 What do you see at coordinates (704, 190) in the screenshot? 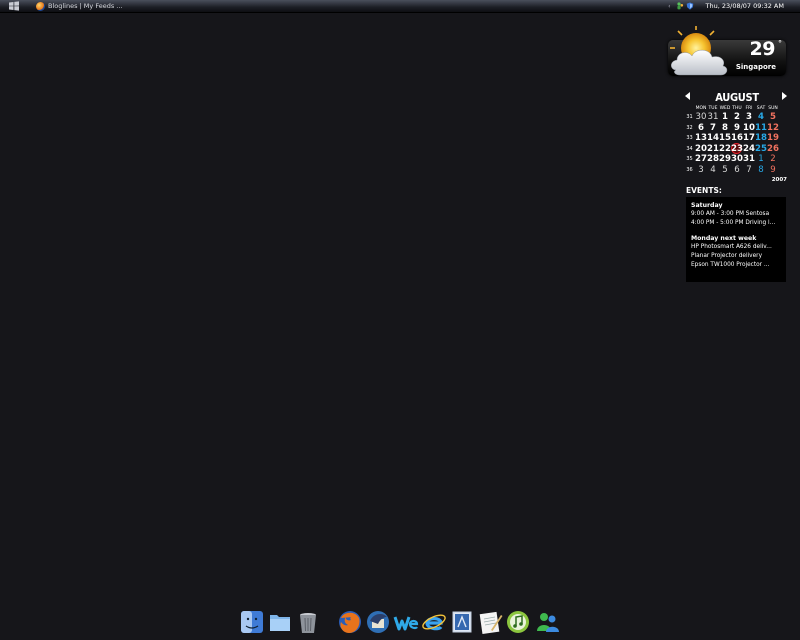
I see `events-title: EVENTS:` at bounding box center [704, 190].